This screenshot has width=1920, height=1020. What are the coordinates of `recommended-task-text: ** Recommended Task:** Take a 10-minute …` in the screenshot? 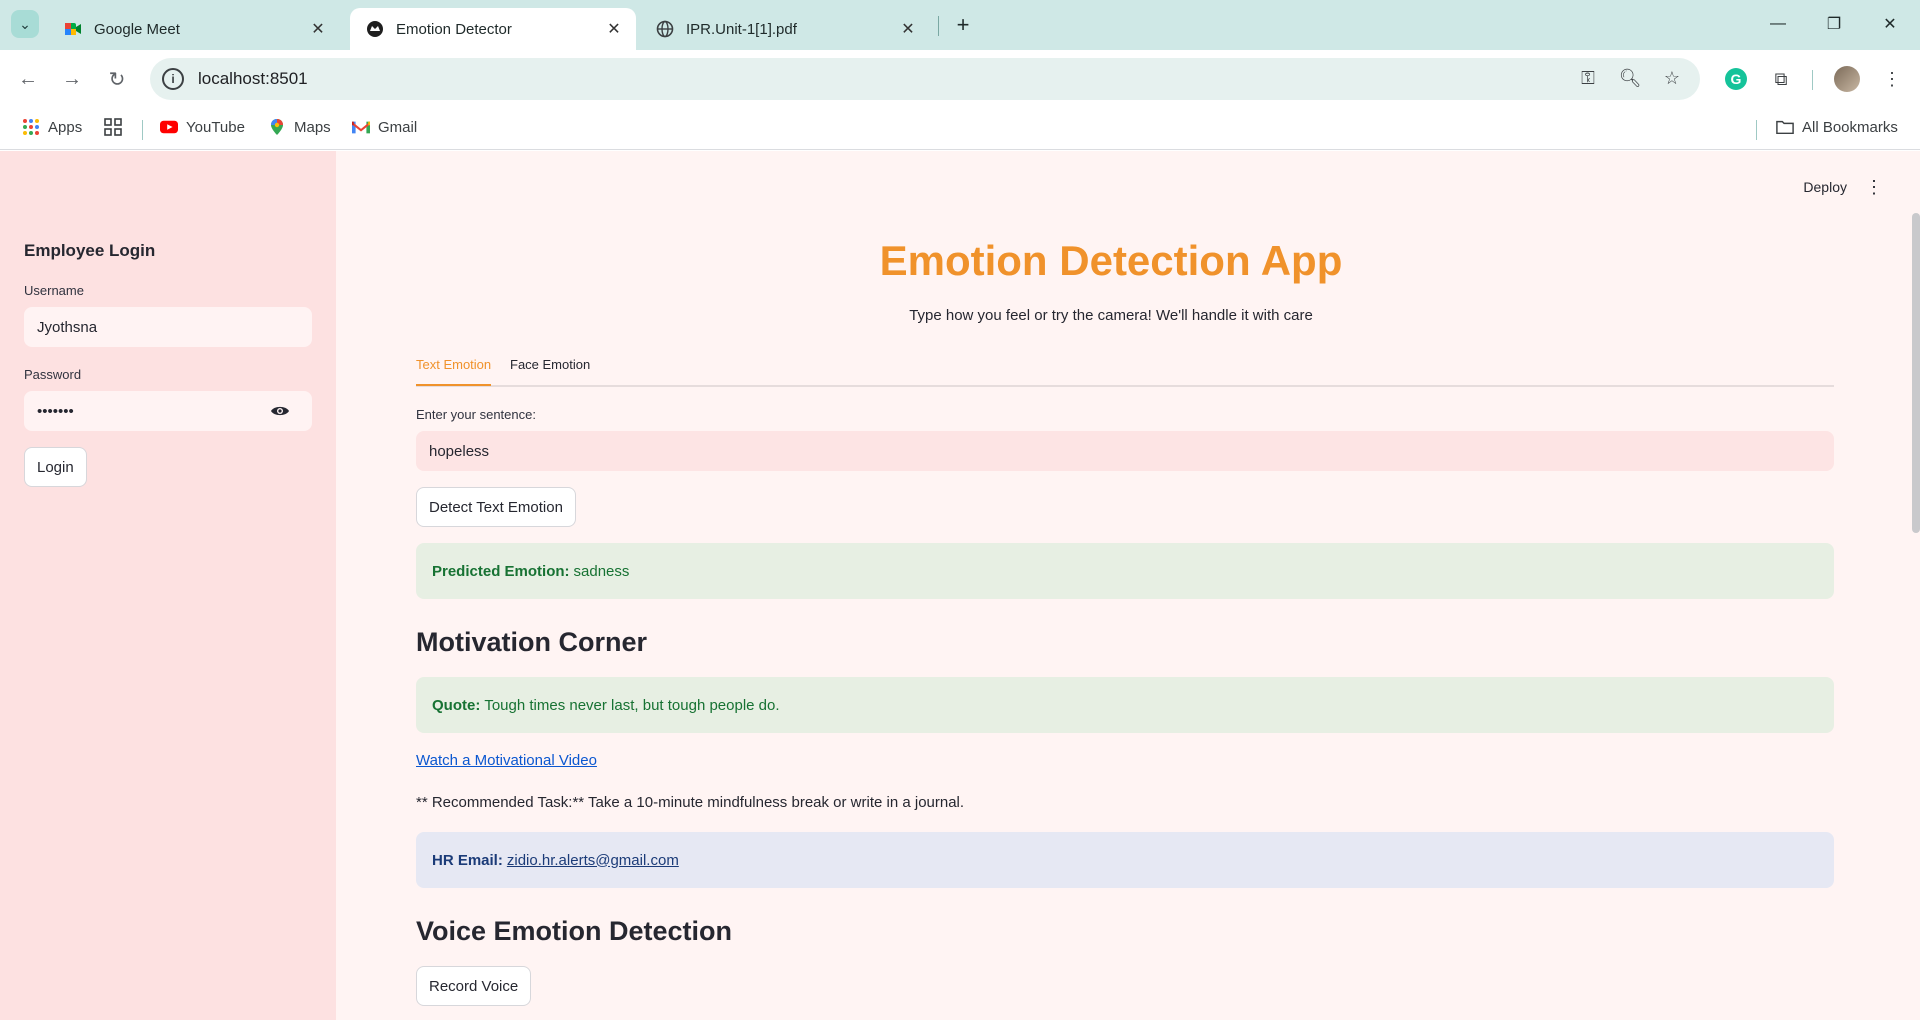 It's located at (690, 802).